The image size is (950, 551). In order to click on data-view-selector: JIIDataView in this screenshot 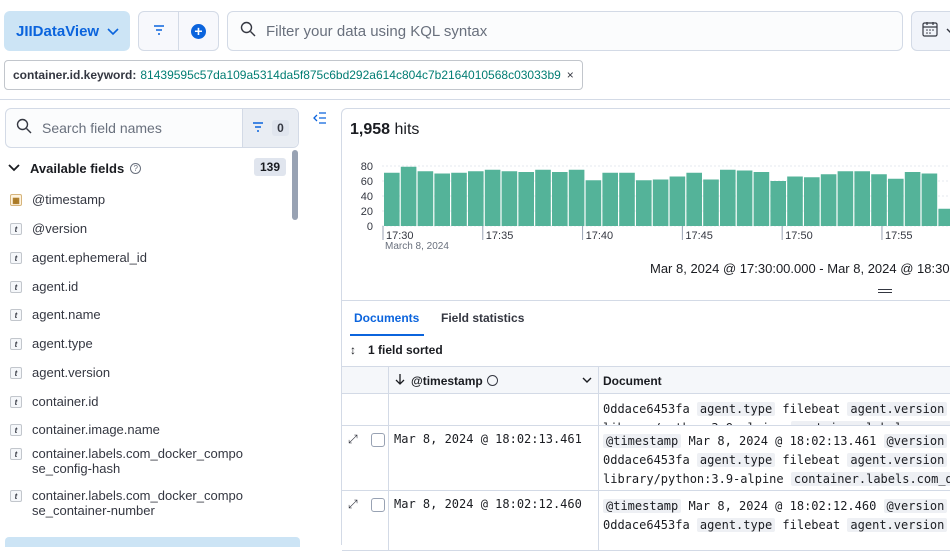, I will do `click(67, 31)`.